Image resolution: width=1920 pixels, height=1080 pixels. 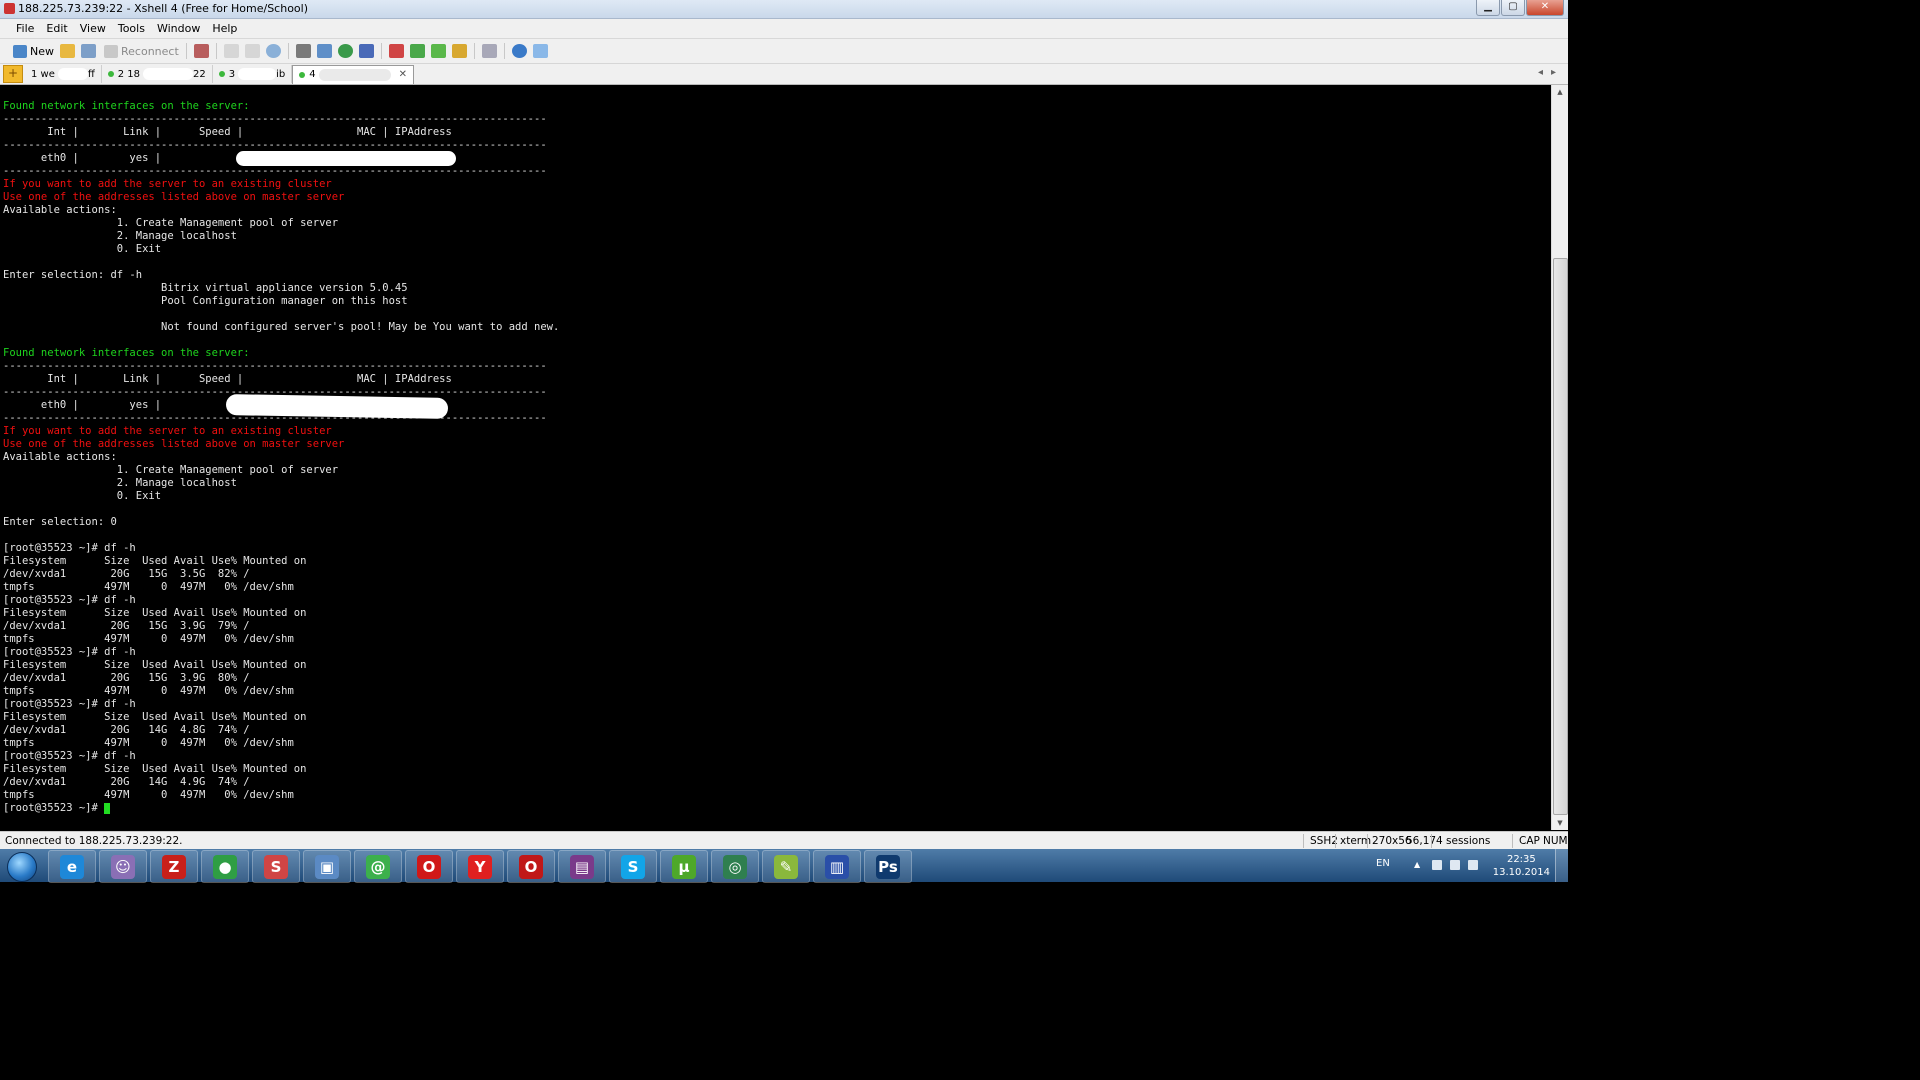 What do you see at coordinates (252, 51) in the screenshot?
I see `paste-icon` at bounding box center [252, 51].